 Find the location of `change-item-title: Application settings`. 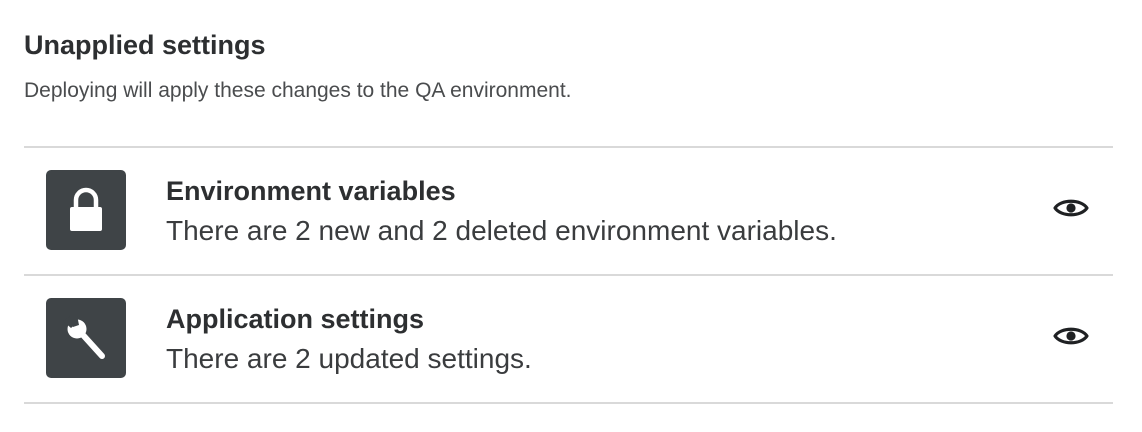

change-item-title: Application settings is located at coordinates (295, 319).